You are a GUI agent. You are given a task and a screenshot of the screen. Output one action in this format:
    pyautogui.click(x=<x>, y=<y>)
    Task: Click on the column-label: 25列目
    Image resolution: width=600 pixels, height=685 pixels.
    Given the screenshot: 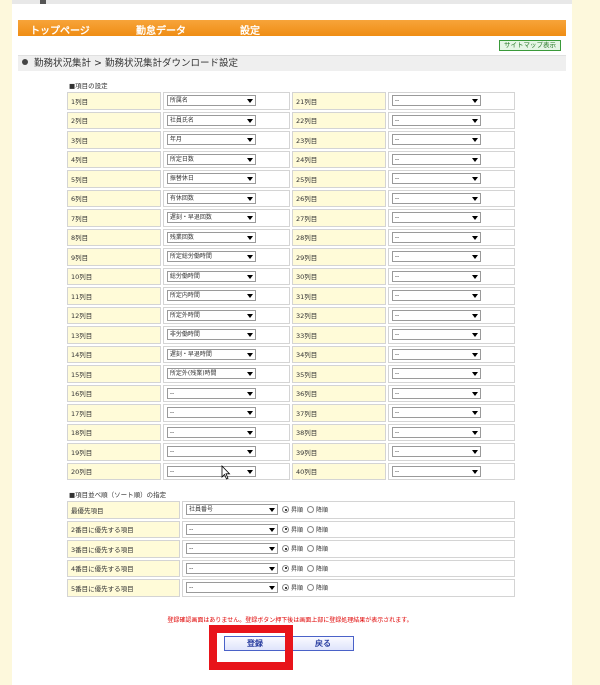 What is the action you would take?
    pyautogui.click(x=338, y=179)
    